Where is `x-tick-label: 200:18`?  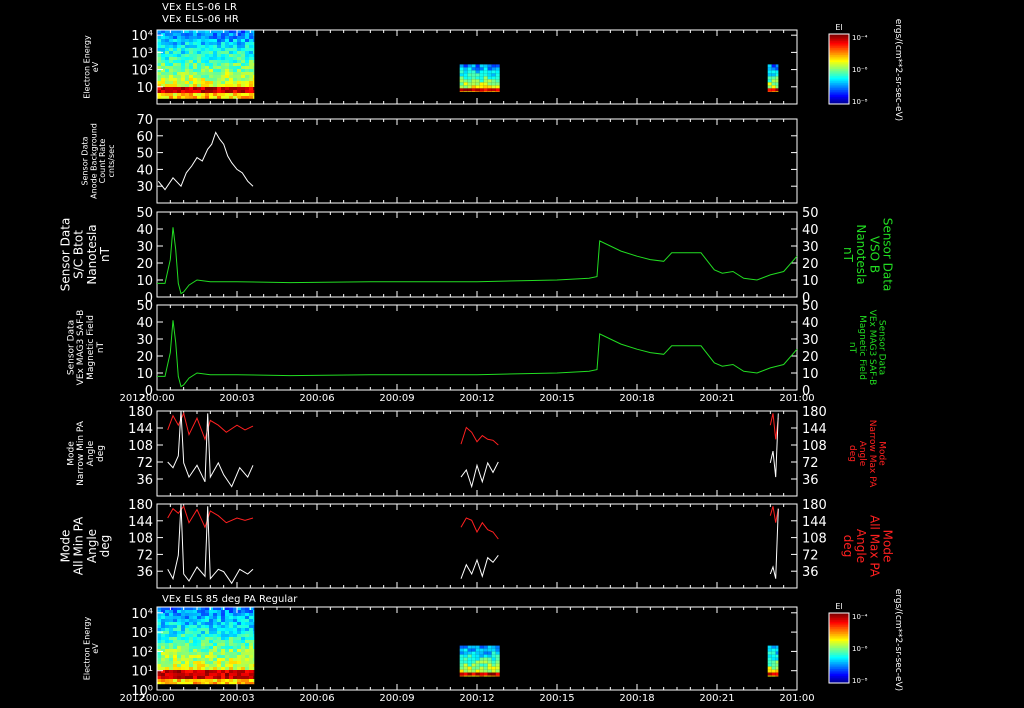 x-tick-label: 200:18 is located at coordinates (636, 398).